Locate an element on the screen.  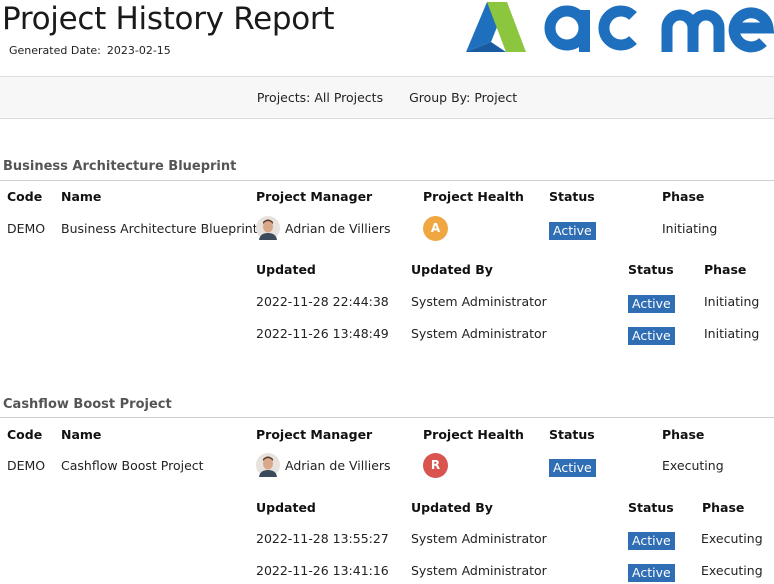
history-updated: 2022-11-28 22:44:38 is located at coordinates (322, 301).